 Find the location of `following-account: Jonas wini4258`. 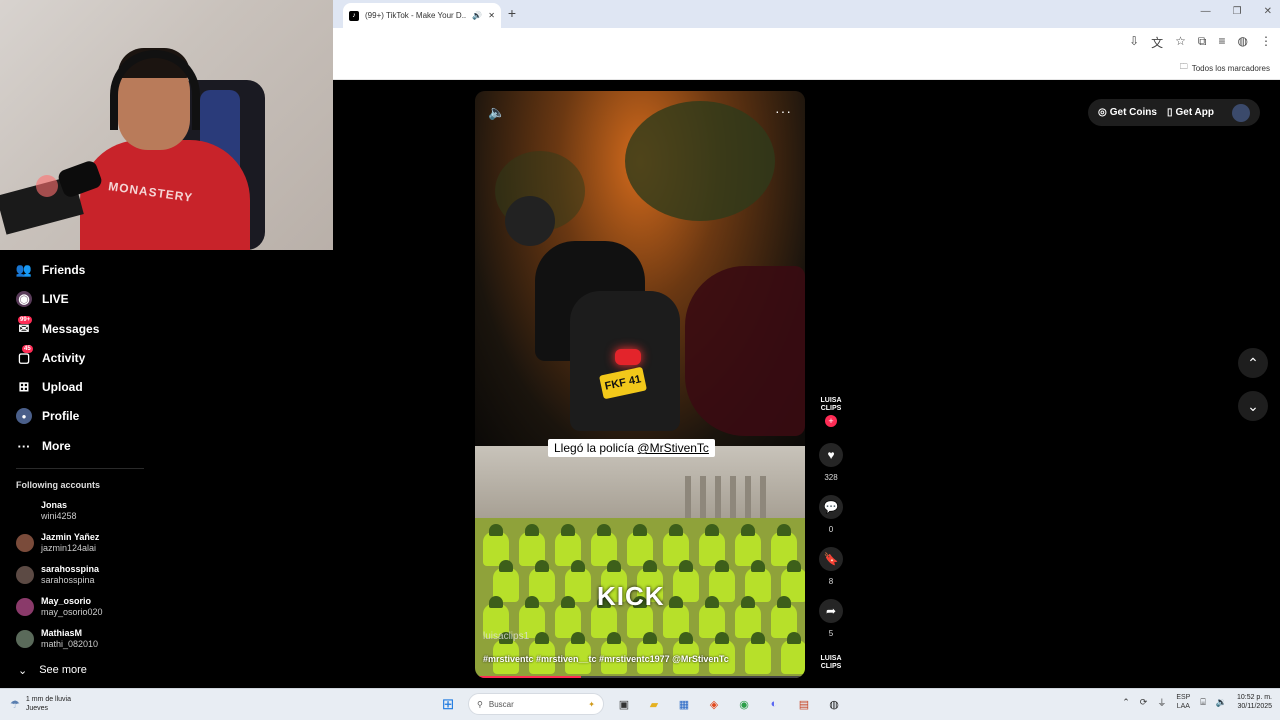

following-account: Jonas wini4258 is located at coordinates (46, 511).